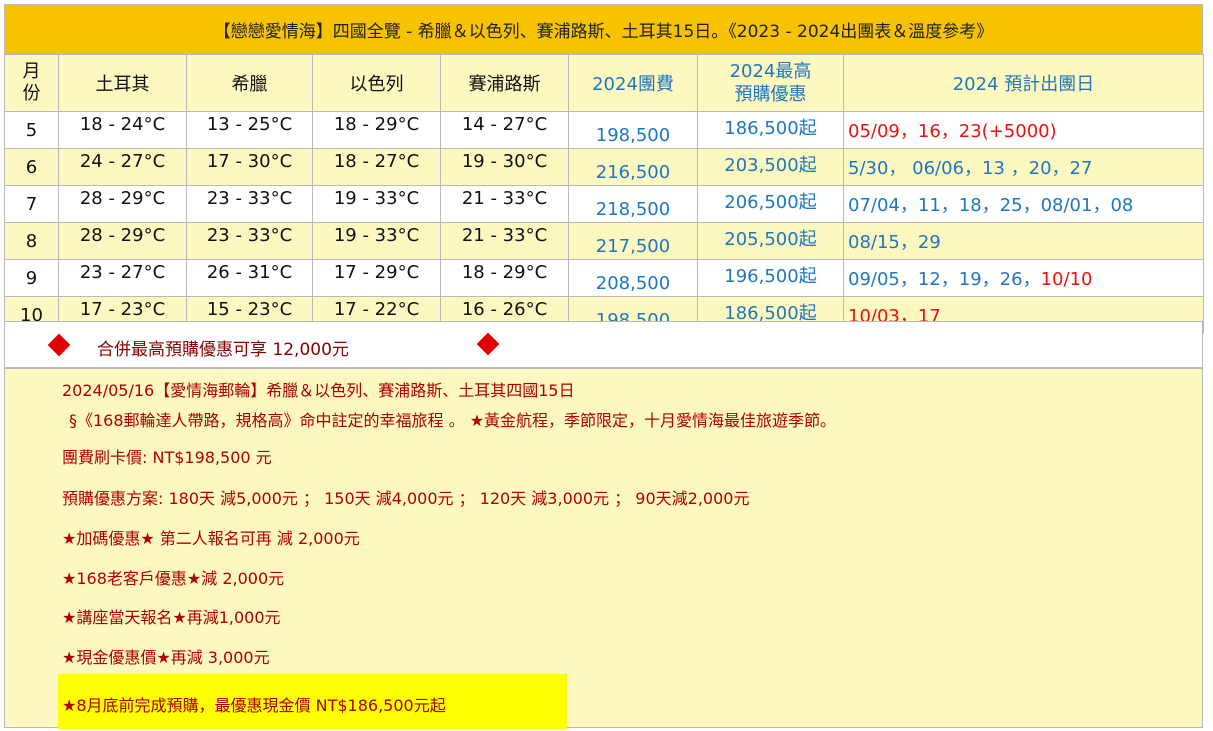 The width and height of the screenshot is (1213, 731). I want to click on header-cyprus: 賽浦路斯, so click(504, 83).